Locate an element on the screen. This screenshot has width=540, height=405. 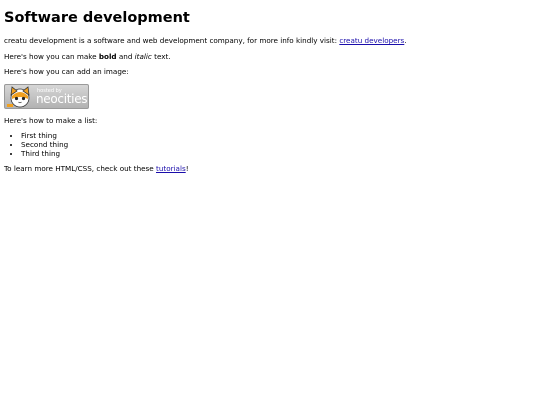
formatting-middle: and is located at coordinates (125, 56).